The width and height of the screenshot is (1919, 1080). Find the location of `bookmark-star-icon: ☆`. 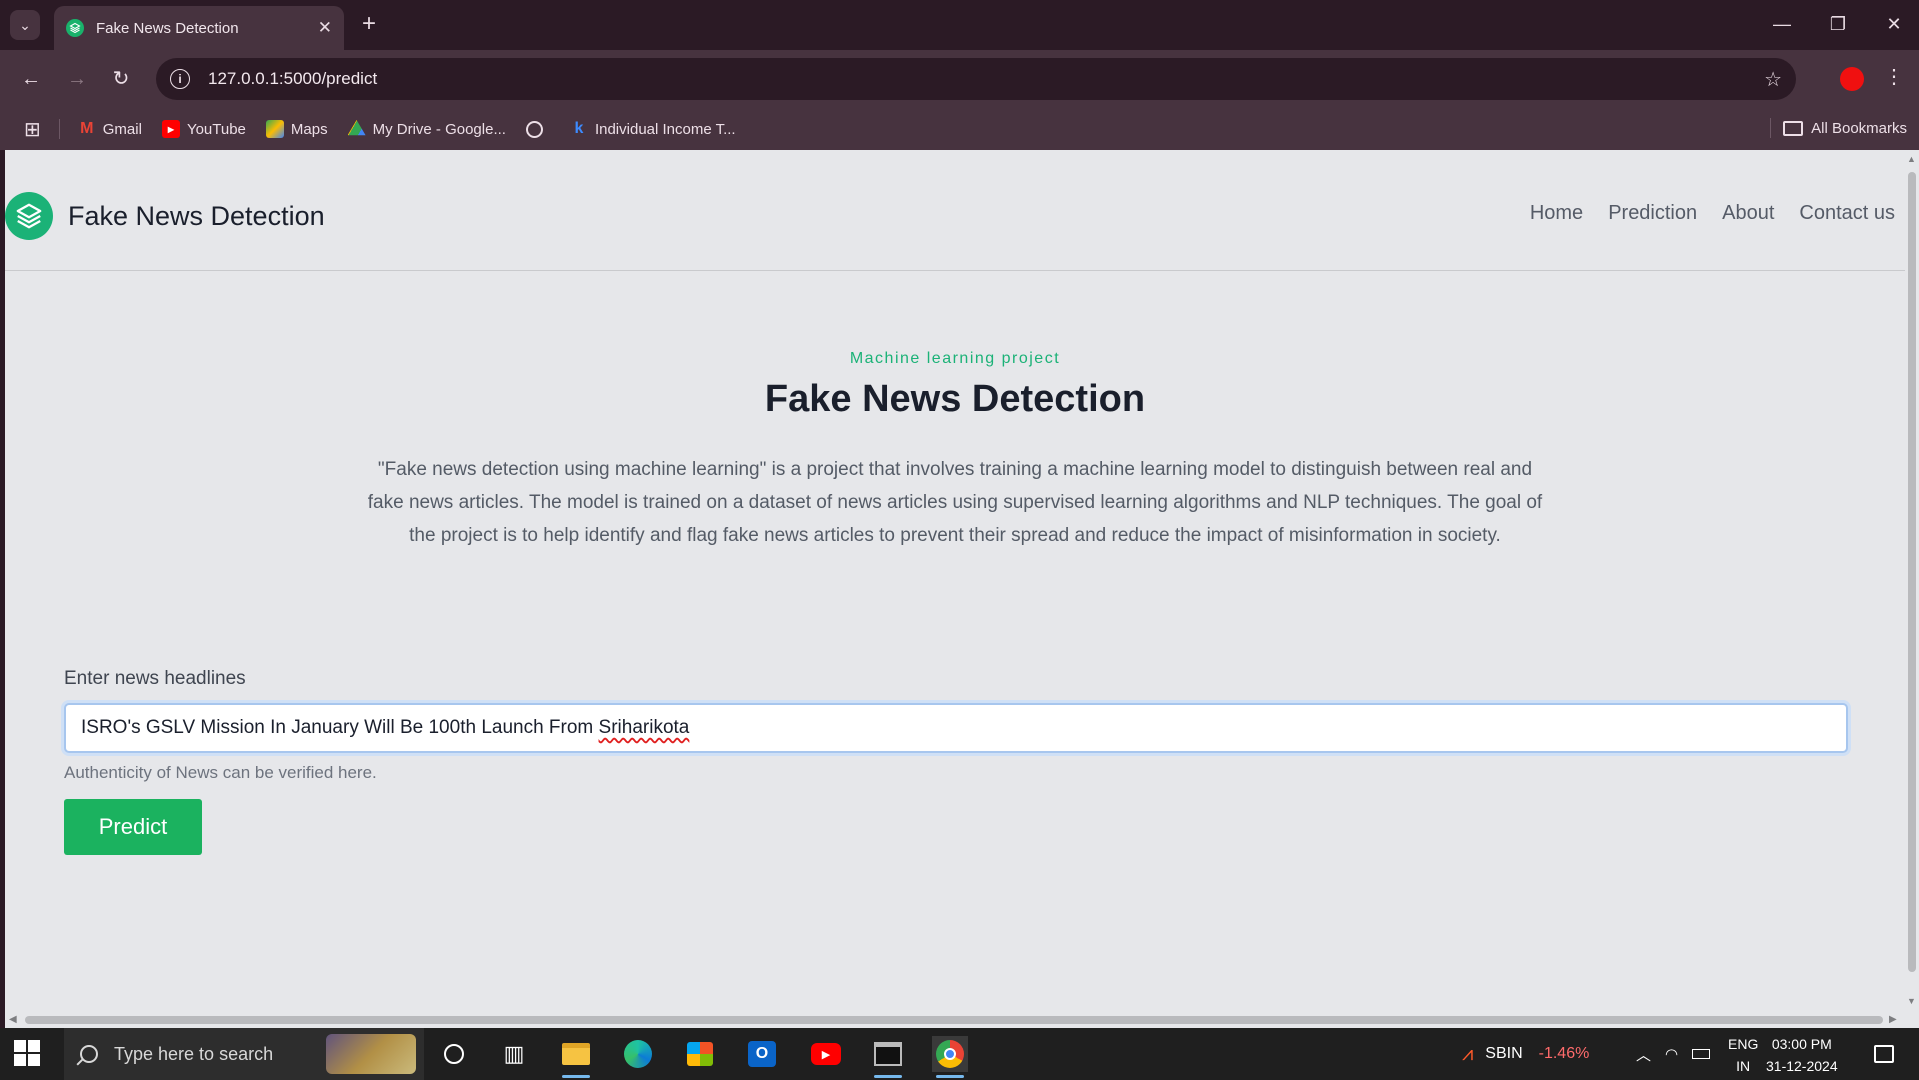

bookmark-star-icon: ☆ is located at coordinates (1773, 79).